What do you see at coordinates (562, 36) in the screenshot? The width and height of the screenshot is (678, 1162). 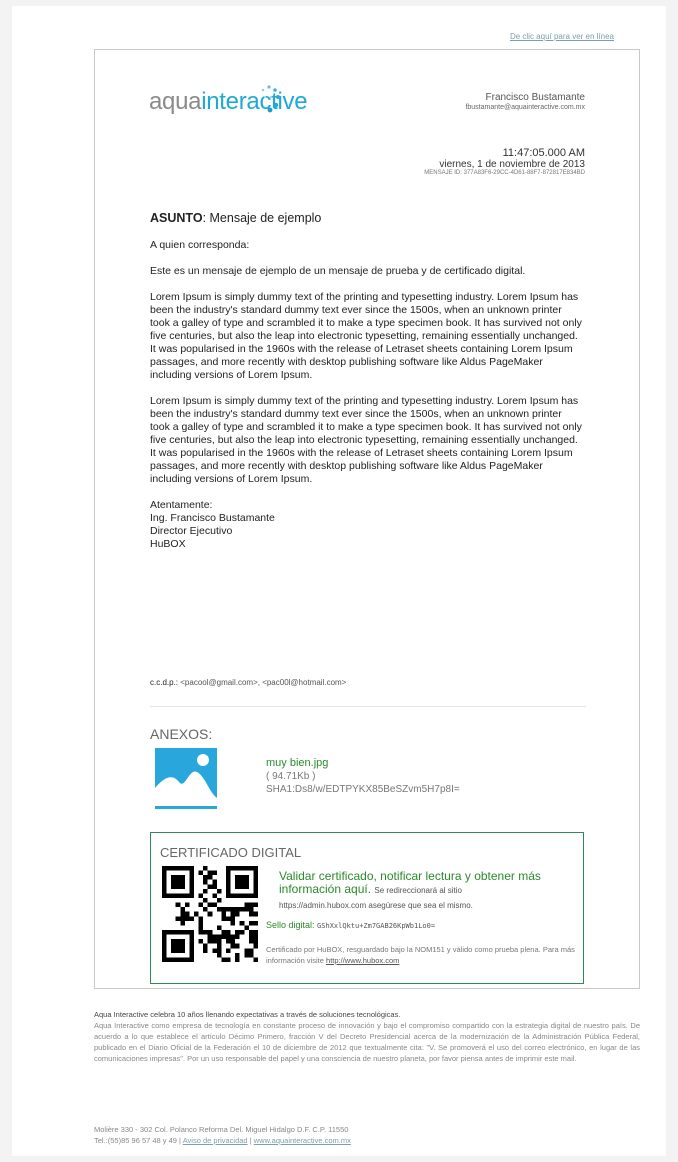 I see `view-online-link: De clic aquí para ver en línea` at bounding box center [562, 36].